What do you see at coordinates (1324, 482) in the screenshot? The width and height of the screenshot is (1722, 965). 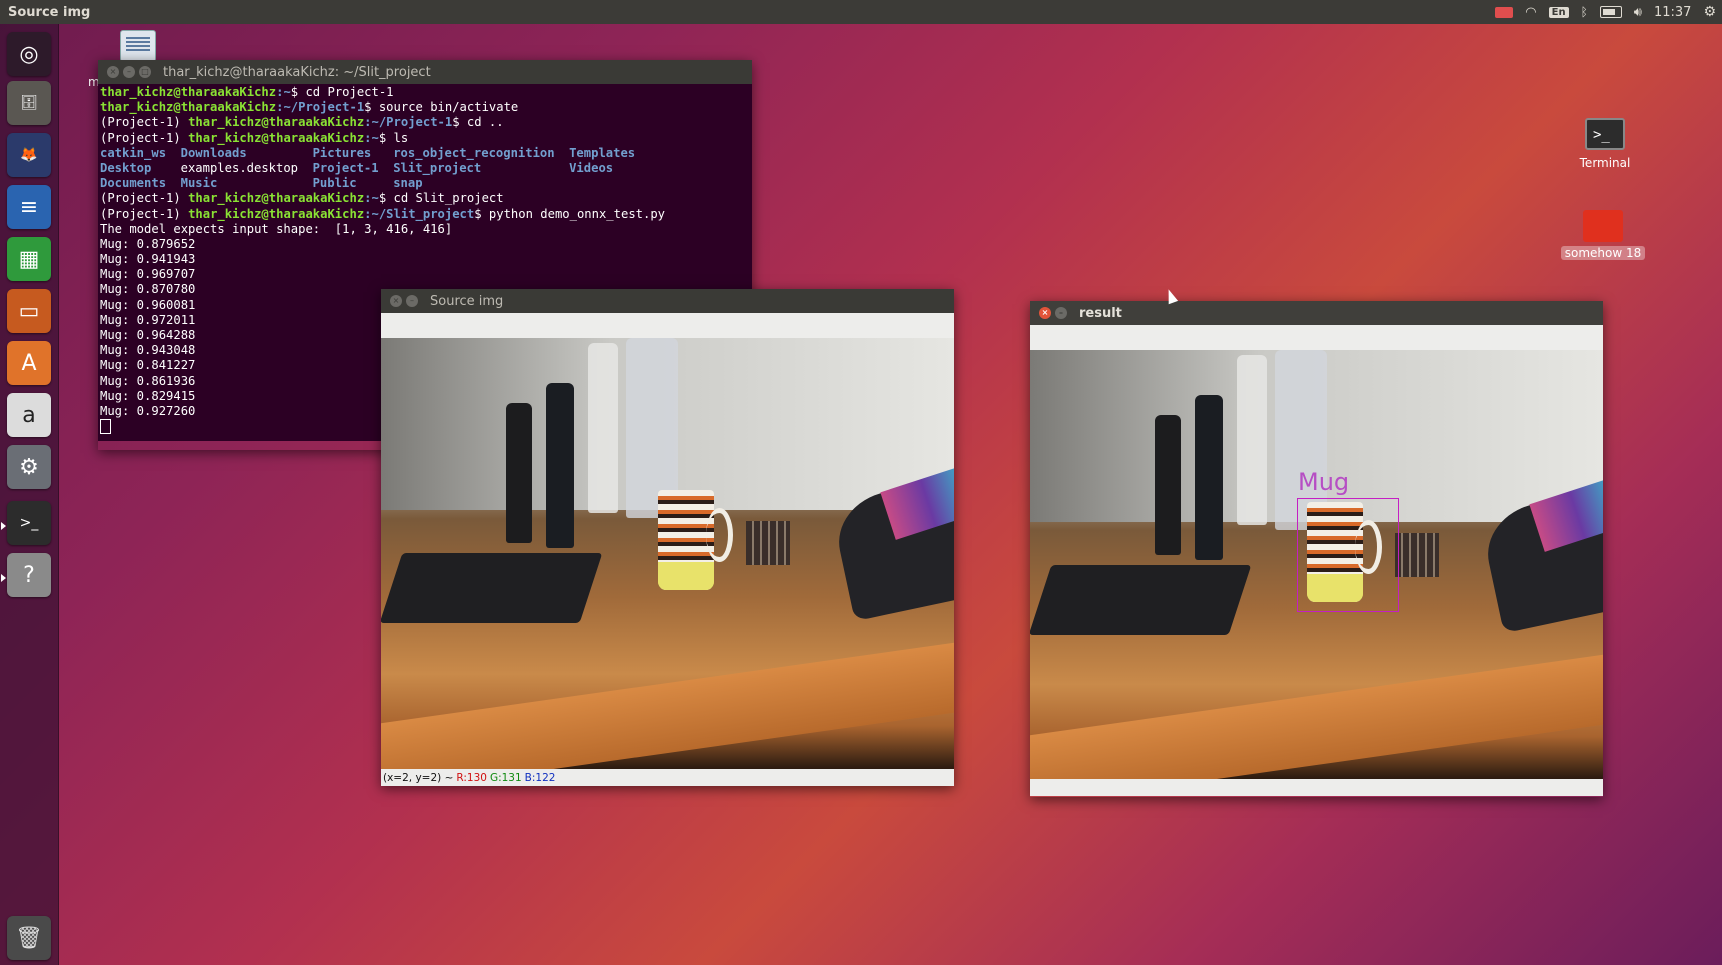 I see `detection-label: Mug` at bounding box center [1324, 482].